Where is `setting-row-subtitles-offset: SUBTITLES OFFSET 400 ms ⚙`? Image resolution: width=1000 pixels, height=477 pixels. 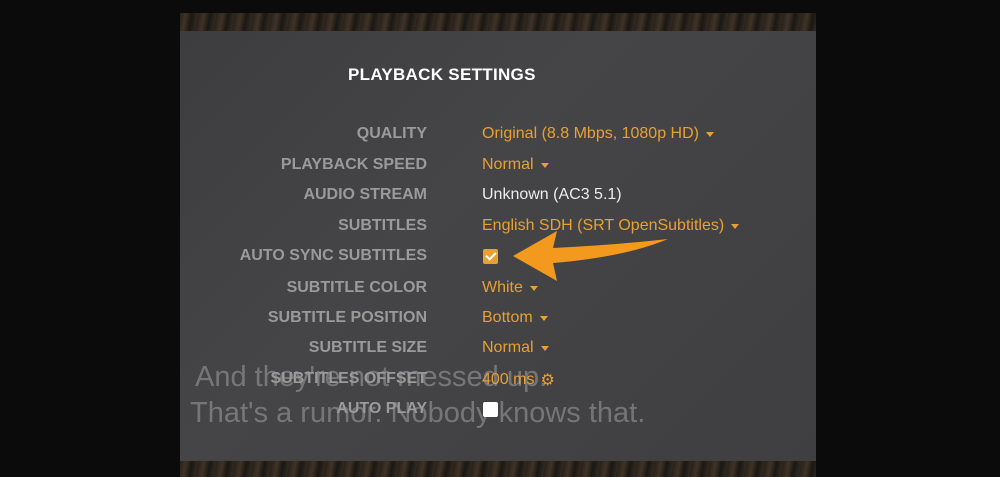 setting-row-subtitles-offset: SUBTITLES OFFSET 400 ms ⚙ is located at coordinates (498, 381).